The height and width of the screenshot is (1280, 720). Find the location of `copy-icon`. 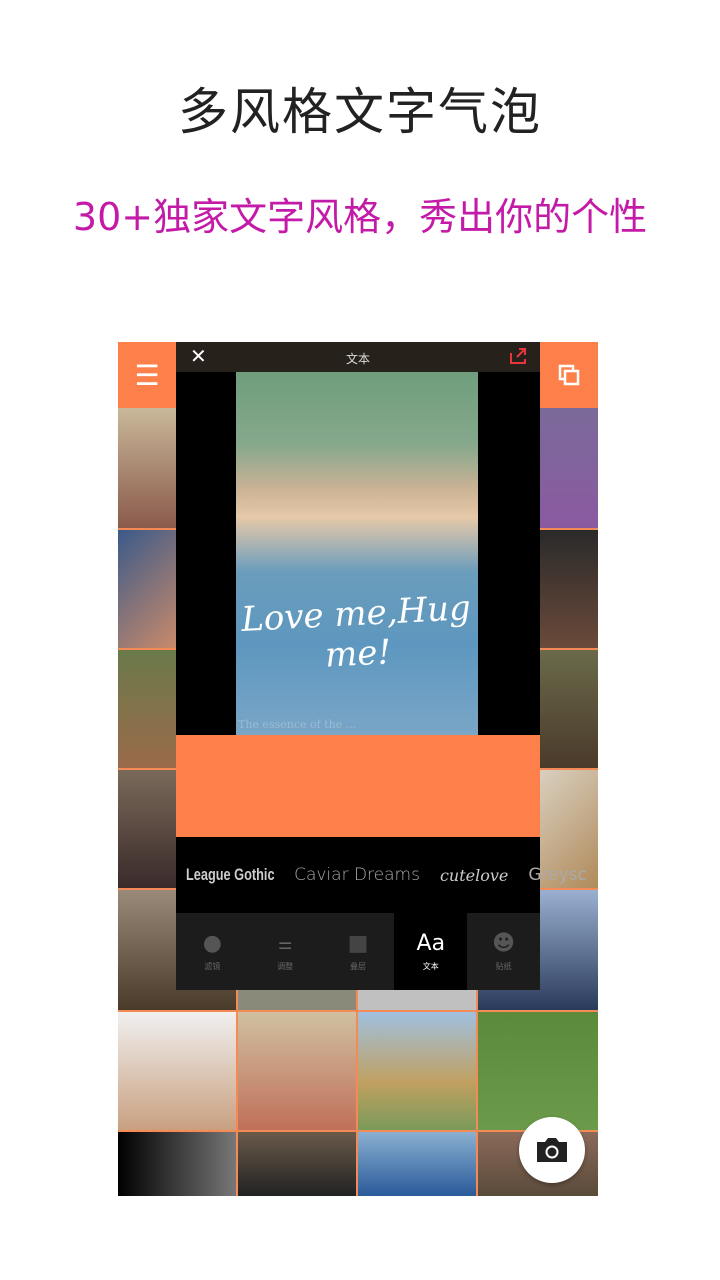

copy-icon is located at coordinates (569, 375).